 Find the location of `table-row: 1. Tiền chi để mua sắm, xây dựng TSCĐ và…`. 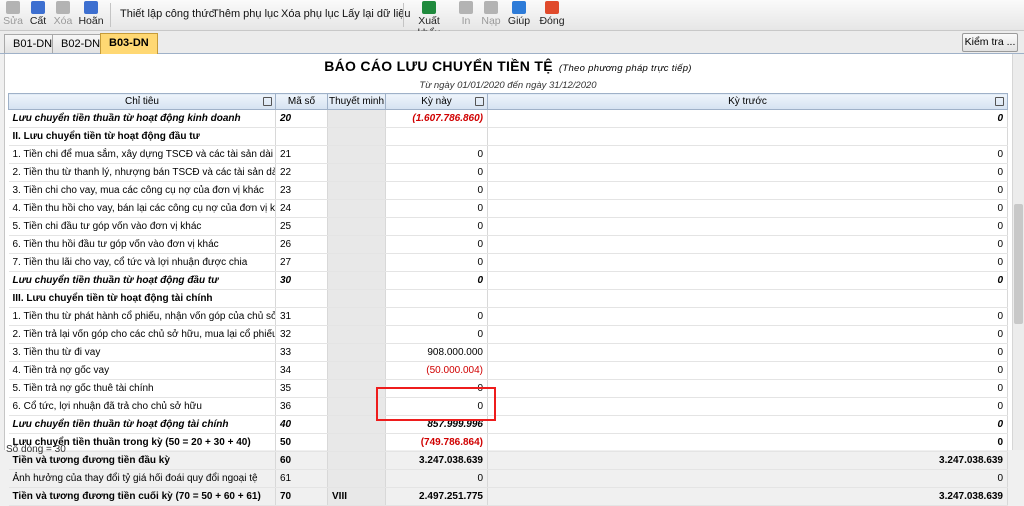

table-row: 1. Tiền chi để mua sắm, xây dựng TSCĐ và… is located at coordinates (508, 154).